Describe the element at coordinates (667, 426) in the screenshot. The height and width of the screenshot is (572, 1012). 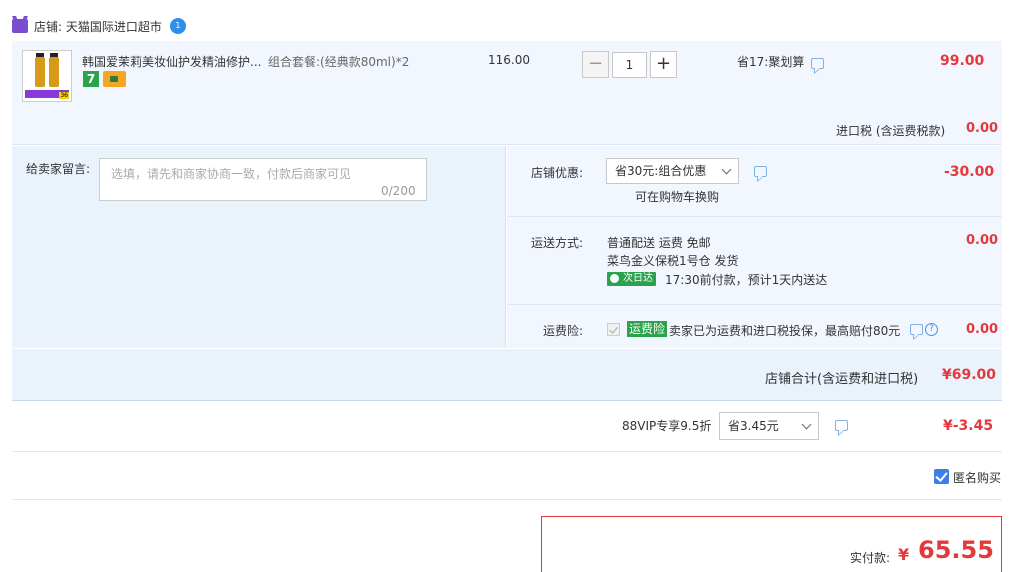
I see `vip-discount-label: 88VIP专享9.5折` at that location.